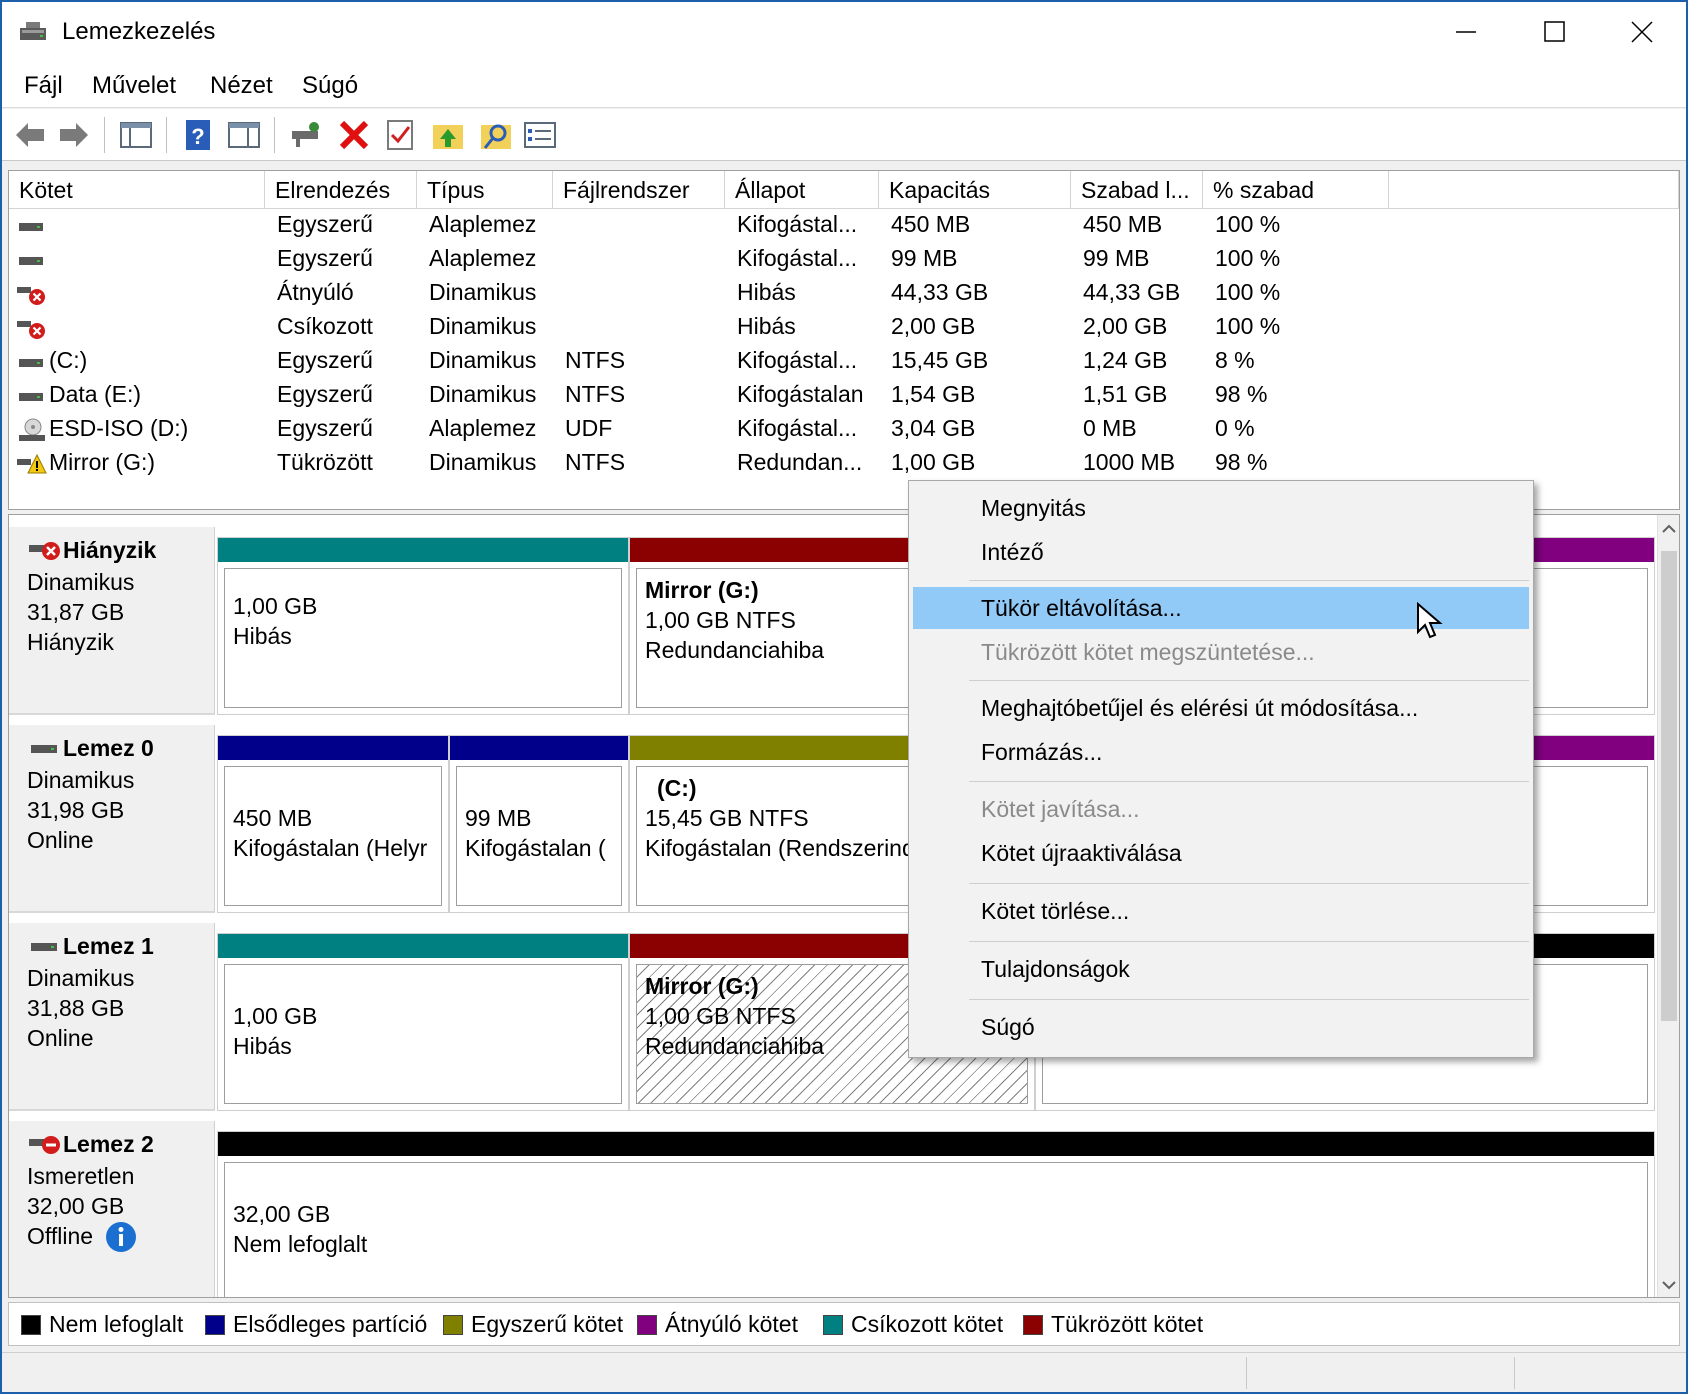  I want to click on menu-item-reactivate-volume: Kötet újraaktiválása, so click(1221, 853).